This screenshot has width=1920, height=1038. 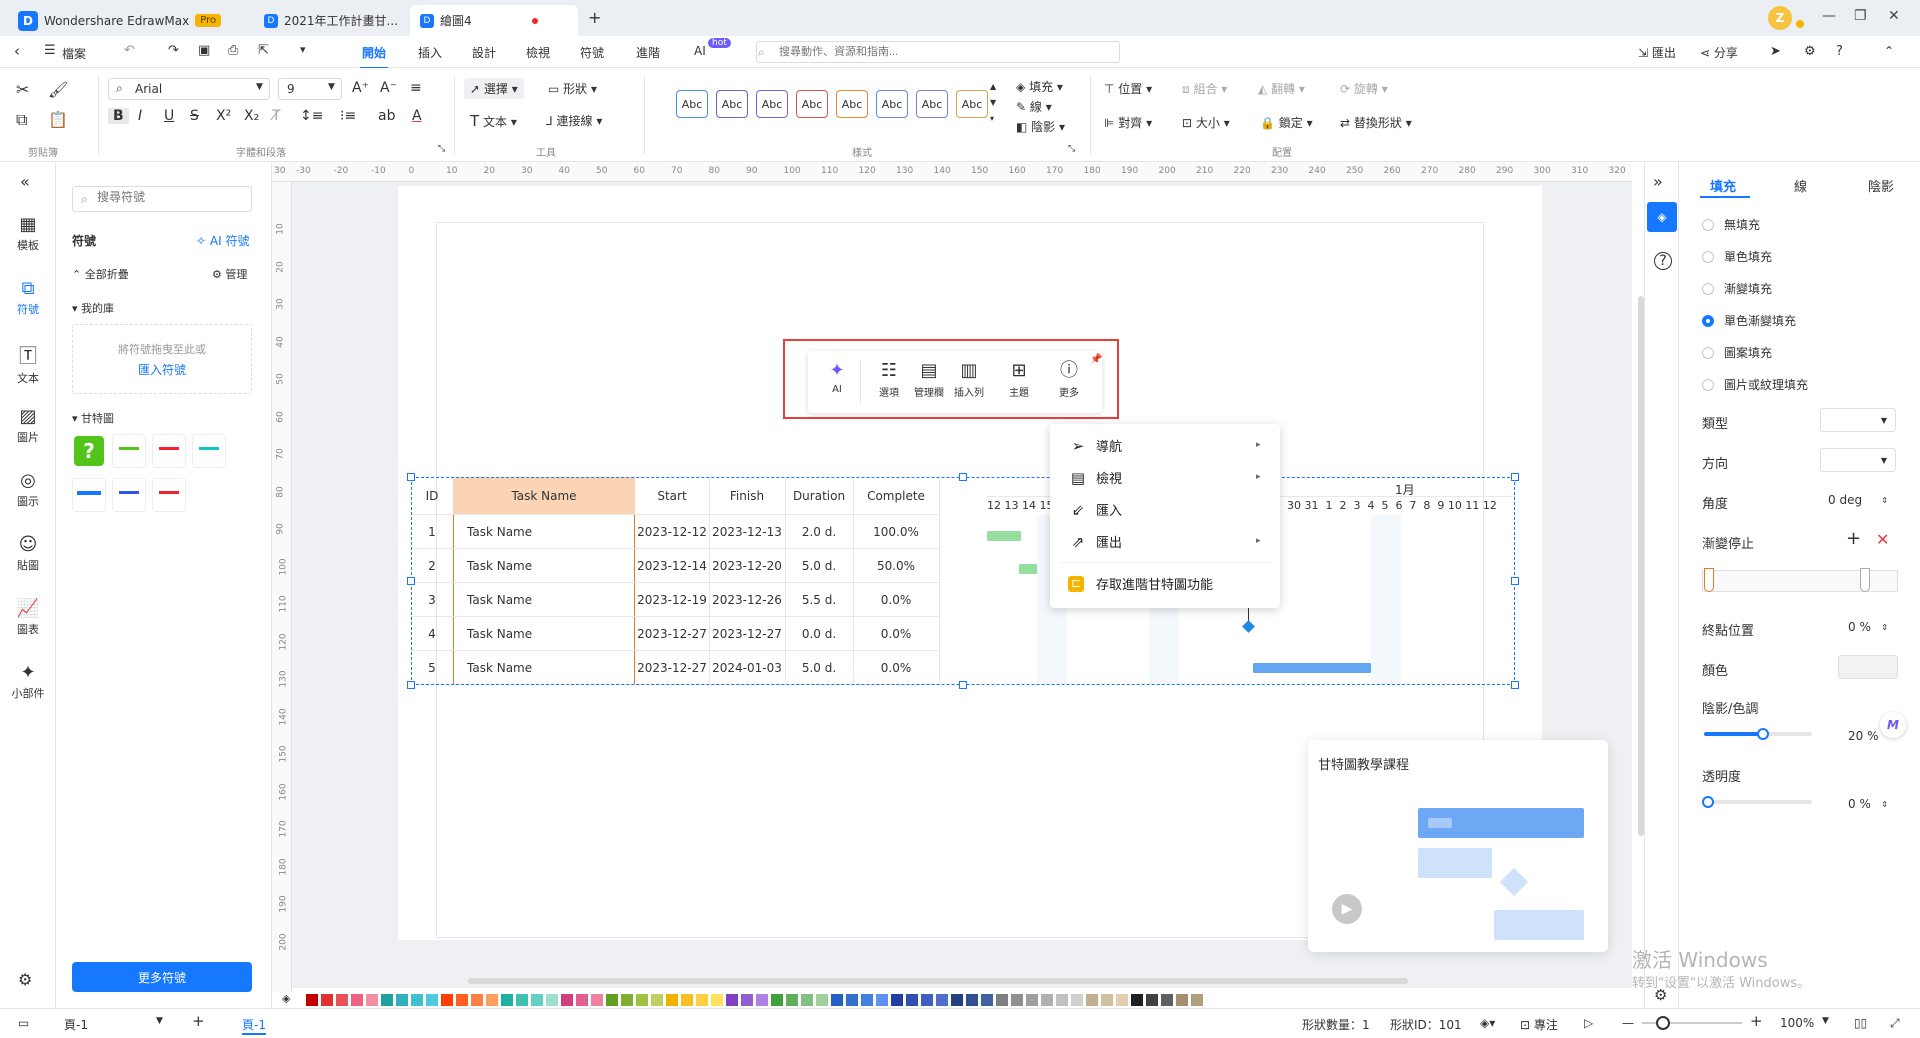 I want to click on zoom-in-icon: +, so click(x=1756, y=1021).